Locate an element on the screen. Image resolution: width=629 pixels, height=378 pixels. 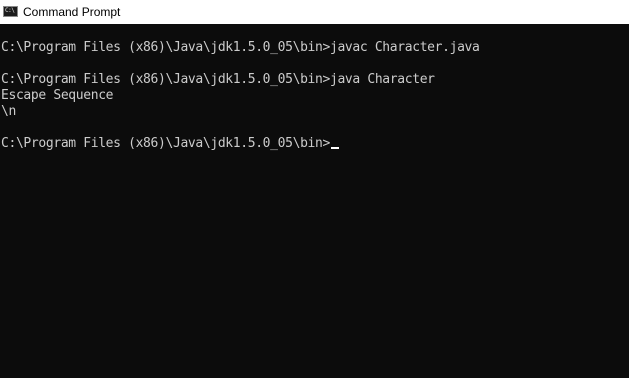
cmd-prompt-icon: C:\ is located at coordinates (10, 11).